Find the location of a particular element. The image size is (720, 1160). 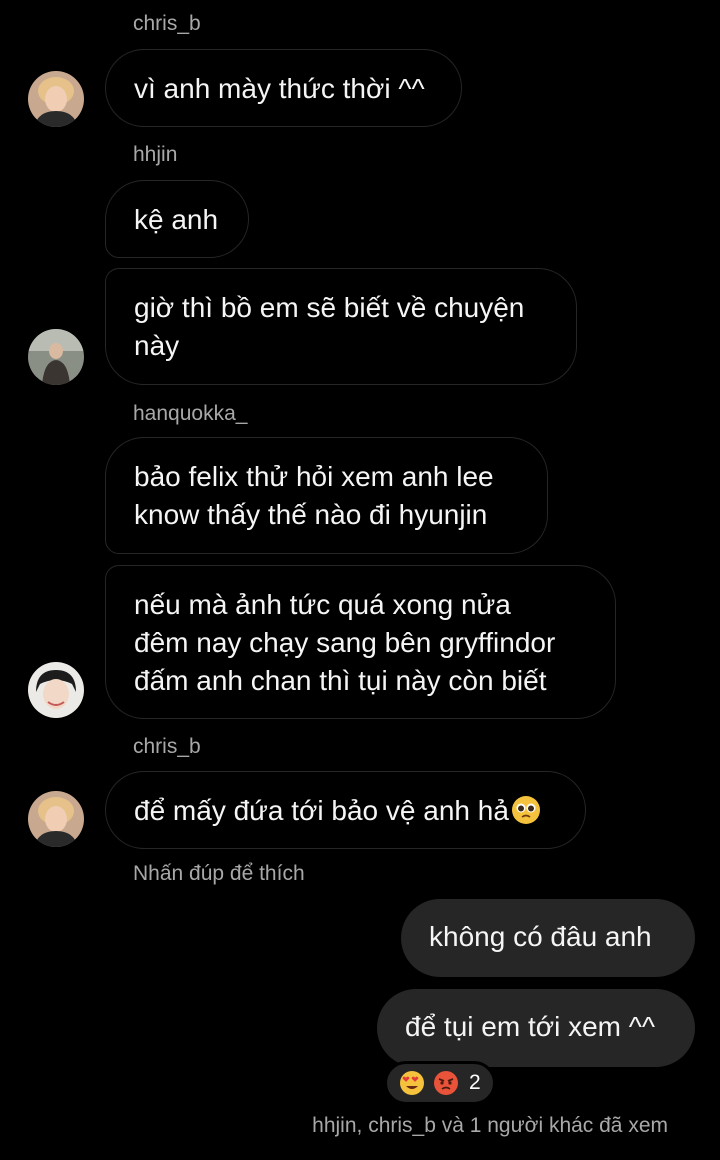

message-text: kệ anh is located at coordinates (176, 219).